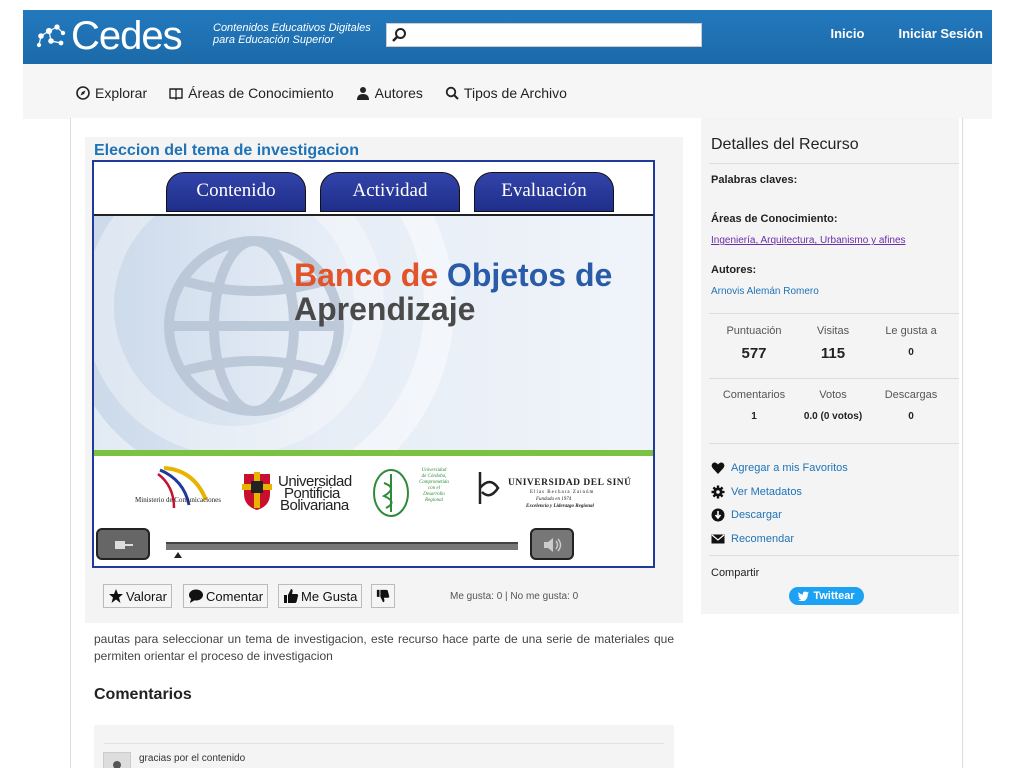 Image resolution: width=1024 pixels, height=768 pixels. What do you see at coordinates (754, 353) in the screenshot?
I see `stat-value: 577` at bounding box center [754, 353].